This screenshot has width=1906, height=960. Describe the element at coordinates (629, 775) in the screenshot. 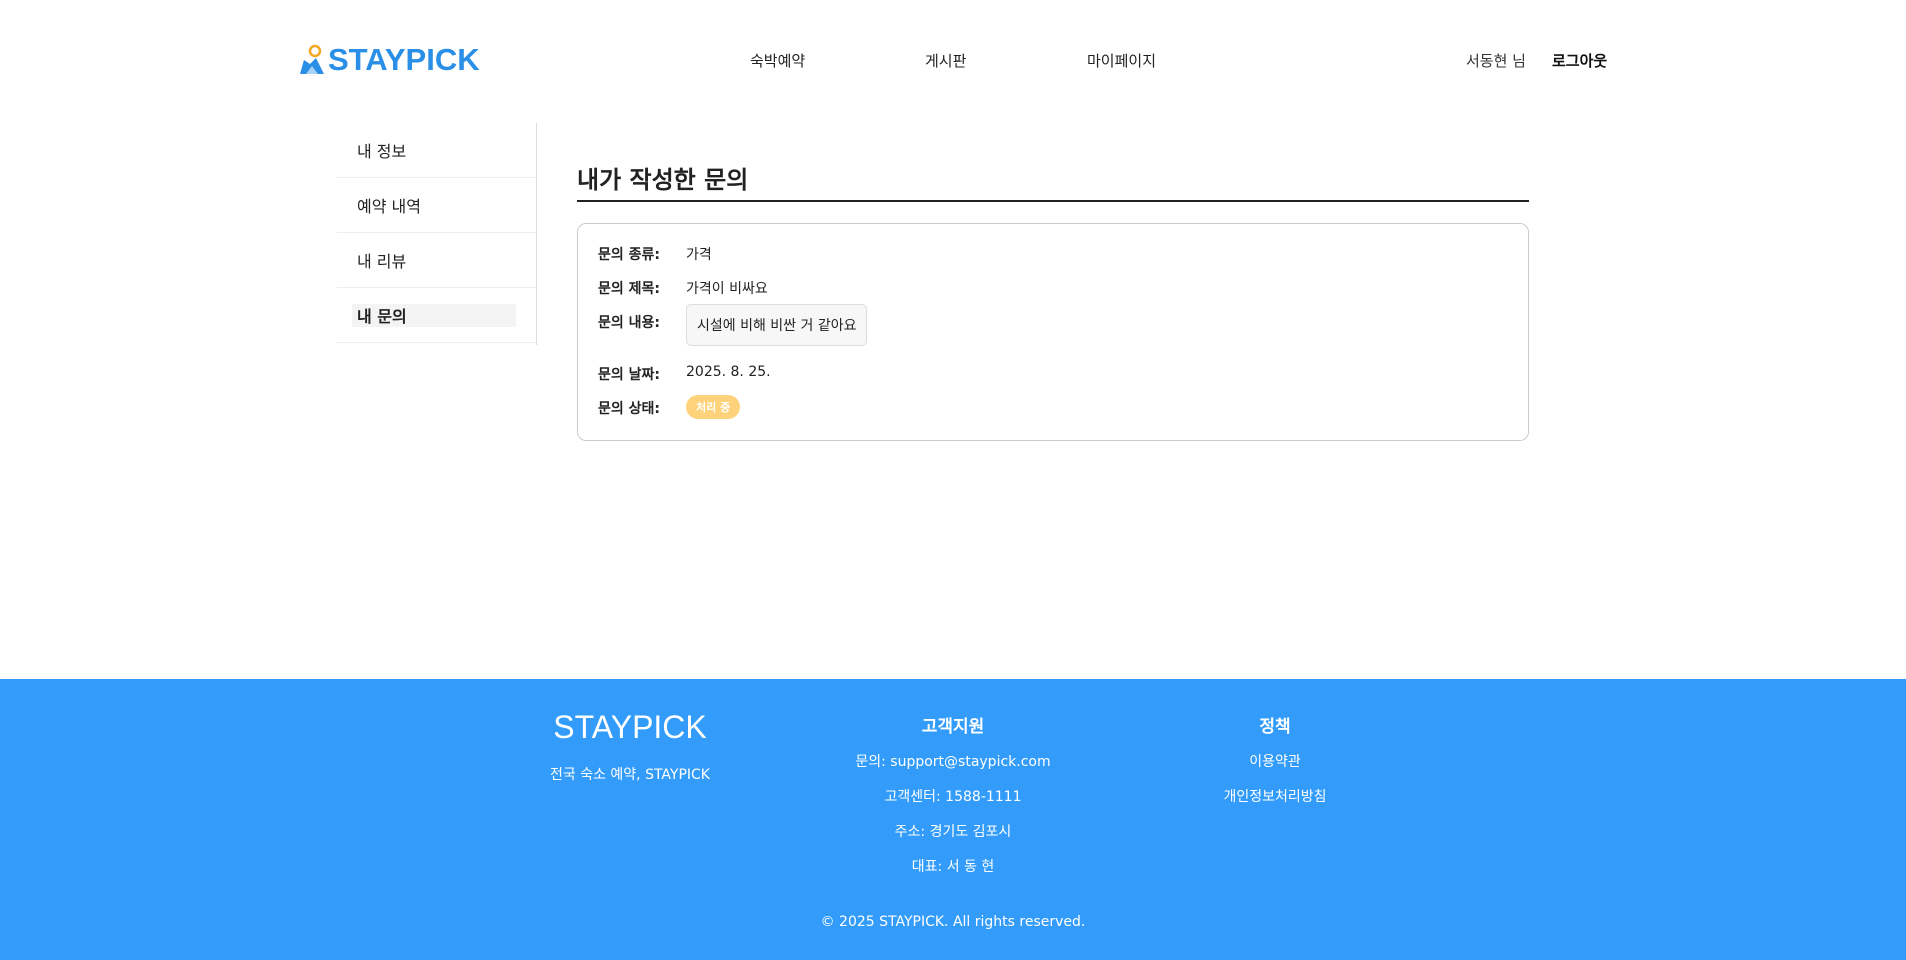

I see `footer-tagline: 전국 숙소 예약, STAYPICK` at that location.